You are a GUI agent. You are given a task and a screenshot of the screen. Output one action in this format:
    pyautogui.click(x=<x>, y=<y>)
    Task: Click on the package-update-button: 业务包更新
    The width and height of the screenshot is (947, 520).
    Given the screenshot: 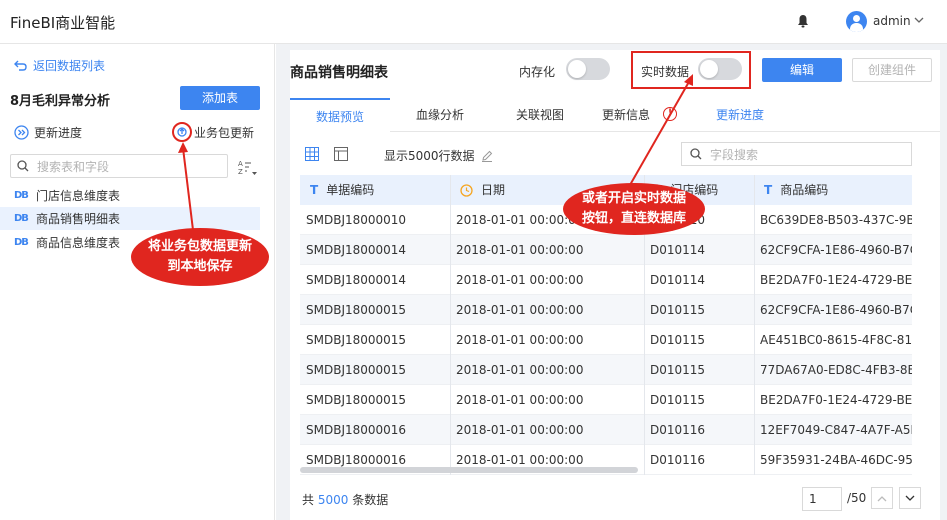 What is the action you would take?
    pyautogui.click(x=213, y=132)
    